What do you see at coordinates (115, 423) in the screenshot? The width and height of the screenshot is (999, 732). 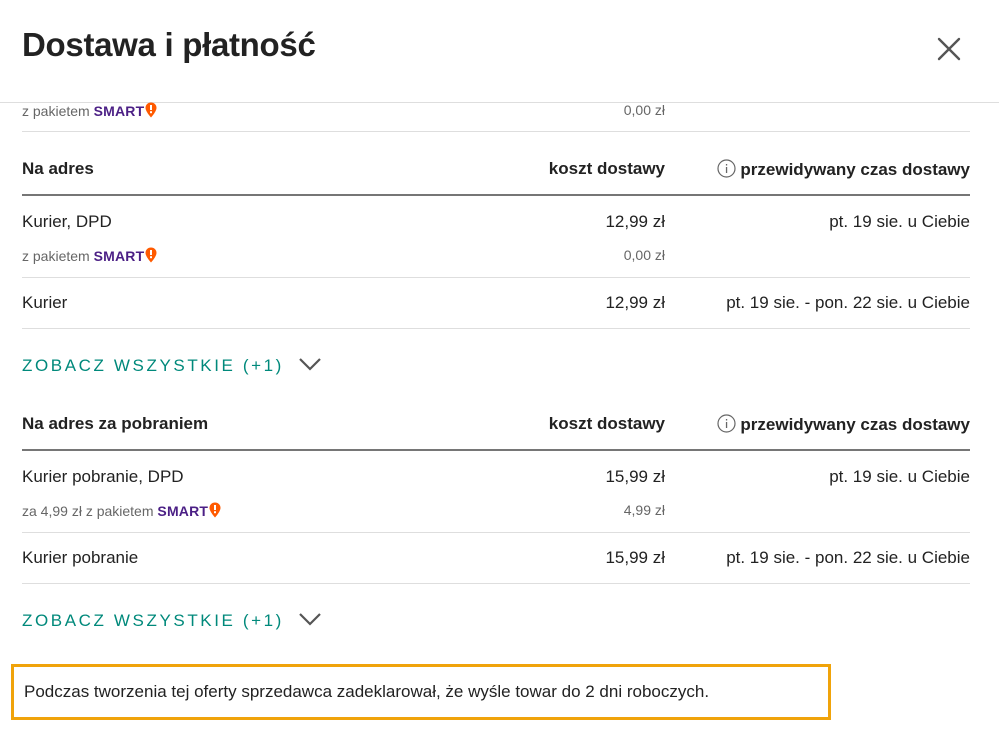 I see `section-title: Na adres za pobraniem` at bounding box center [115, 423].